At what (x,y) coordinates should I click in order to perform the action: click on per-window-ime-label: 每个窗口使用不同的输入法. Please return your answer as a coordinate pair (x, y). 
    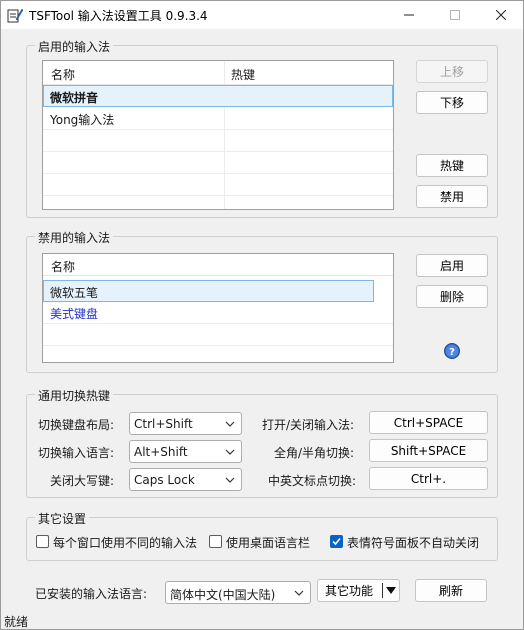
    Looking at the image, I should click on (125, 542).